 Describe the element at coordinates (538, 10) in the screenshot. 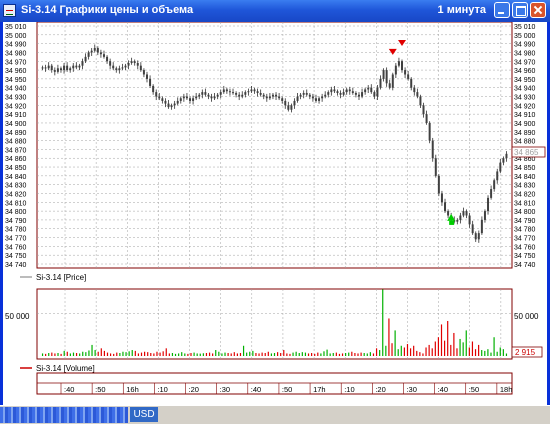

I see `close-button` at that location.